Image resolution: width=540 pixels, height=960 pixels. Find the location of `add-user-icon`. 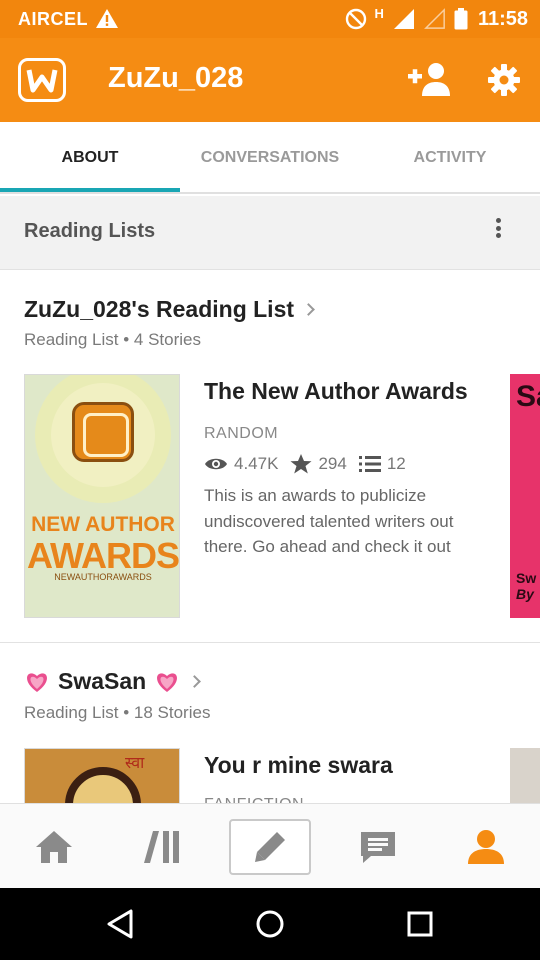

add-user-icon is located at coordinates (429, 79).